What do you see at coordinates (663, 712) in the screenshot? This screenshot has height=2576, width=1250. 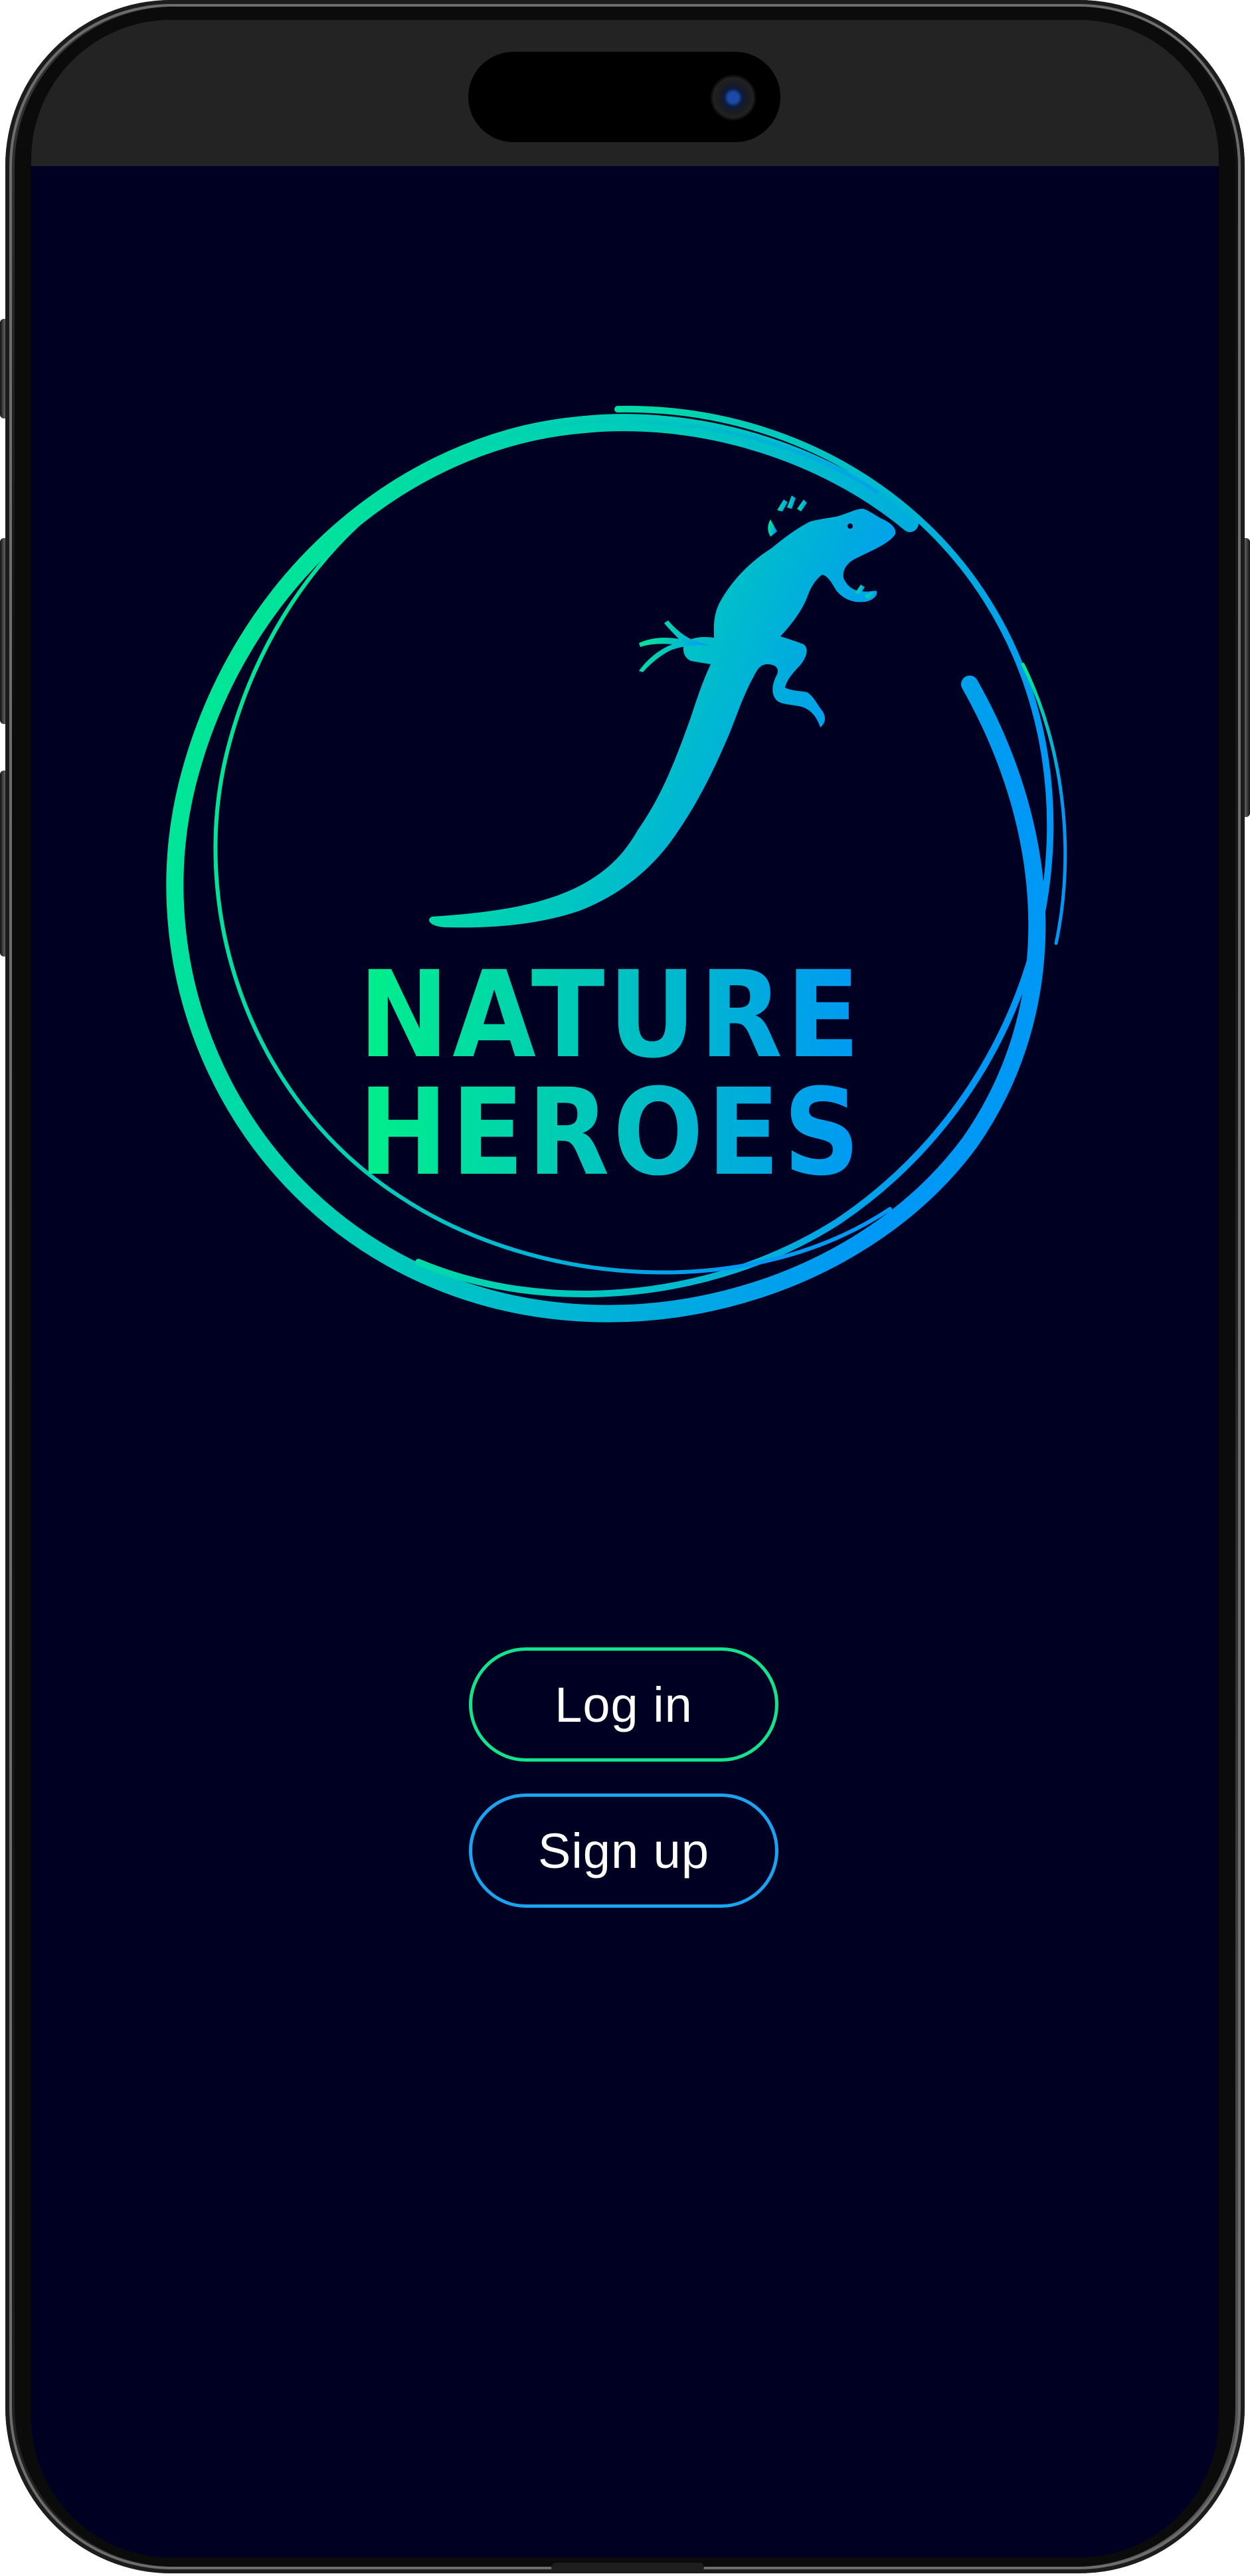 I see `lizard-icon` at bounding box center [663, 712].